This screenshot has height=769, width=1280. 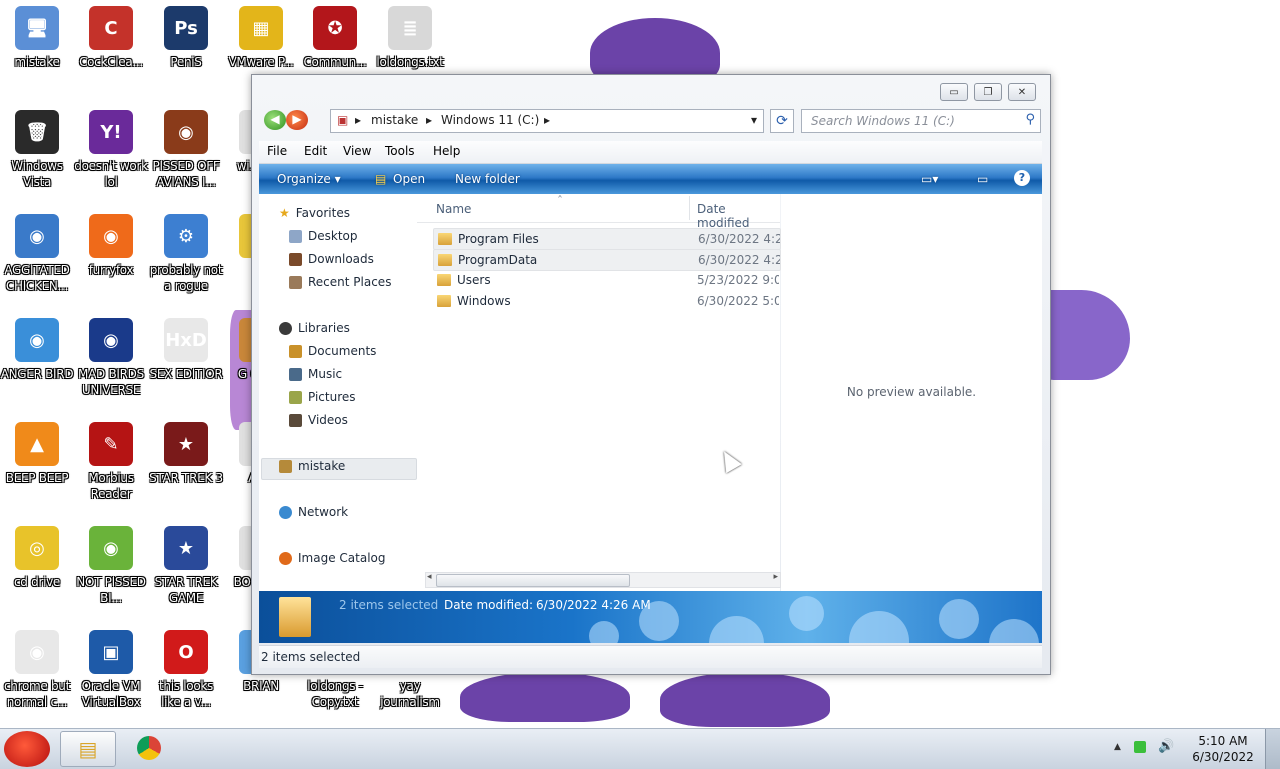 What do you see at coordinates (400, 151) in the screenshot?
I see `menu-tools: Tools` at bounding box center [400, 151].